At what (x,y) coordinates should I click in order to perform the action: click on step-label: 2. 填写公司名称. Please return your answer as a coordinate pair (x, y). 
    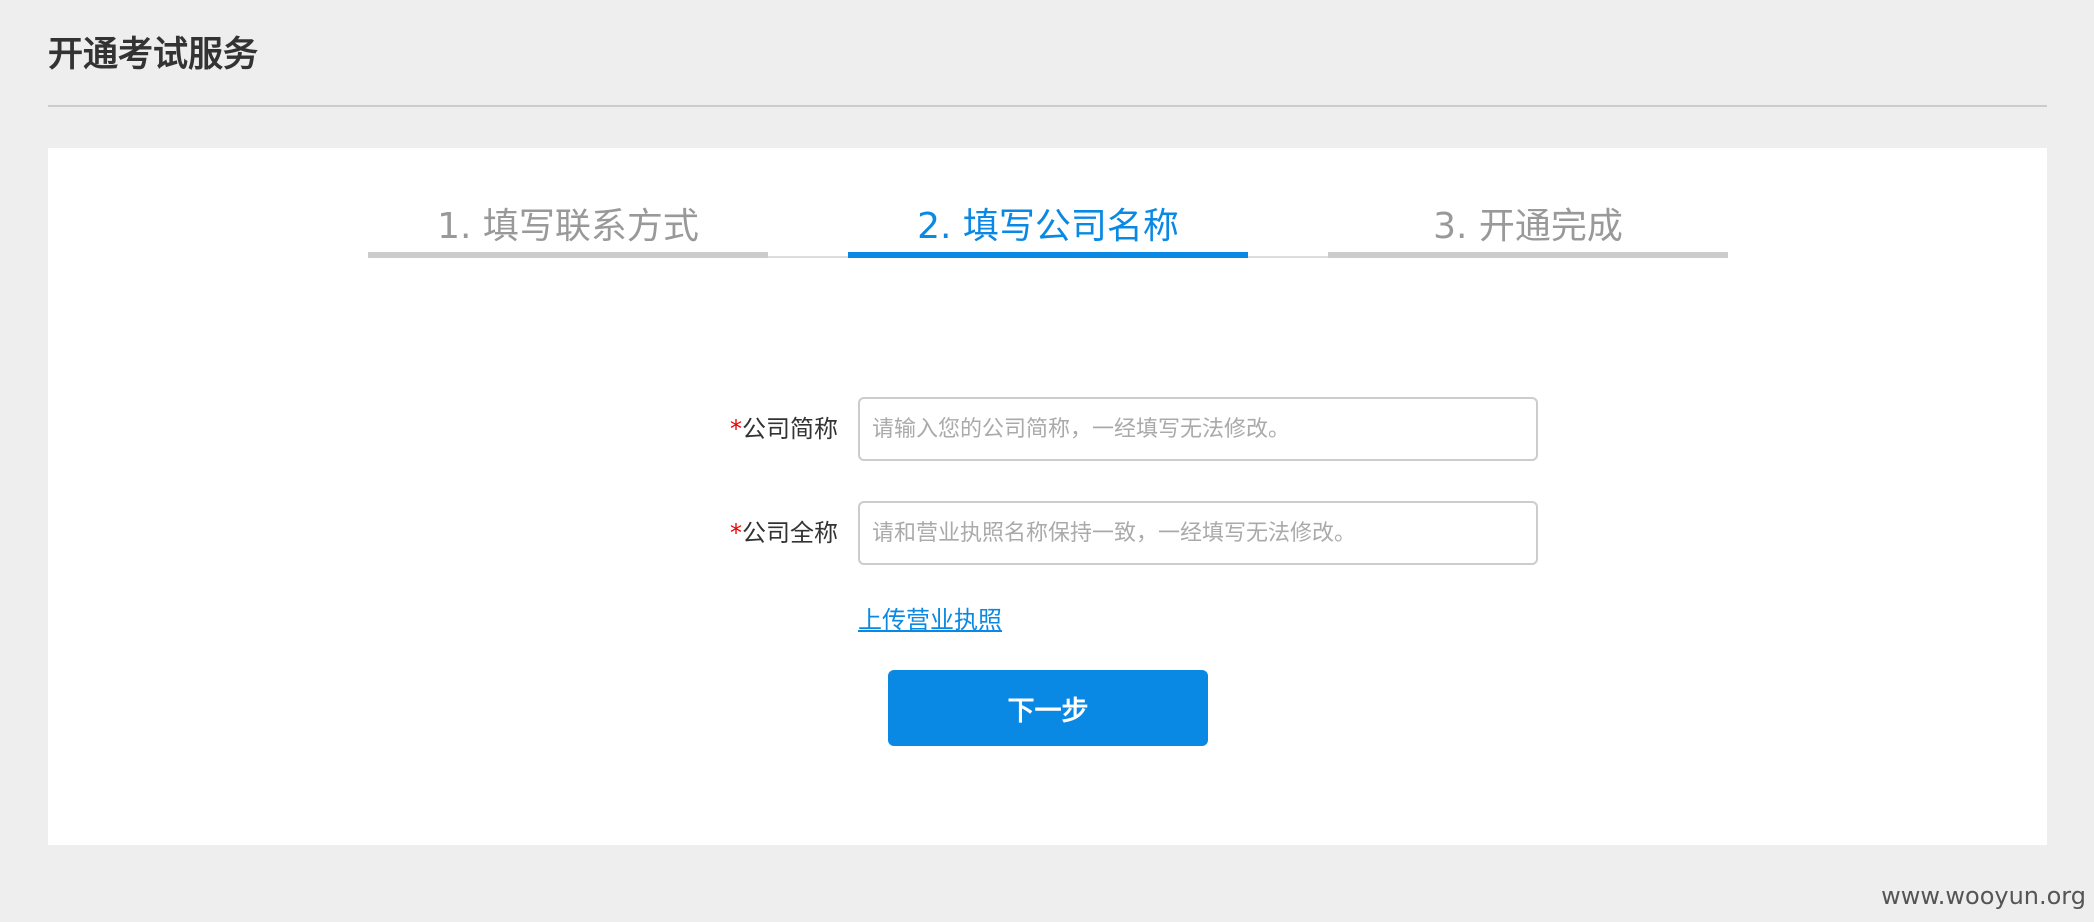
    Looking at the image, I should click on (1048, 226).